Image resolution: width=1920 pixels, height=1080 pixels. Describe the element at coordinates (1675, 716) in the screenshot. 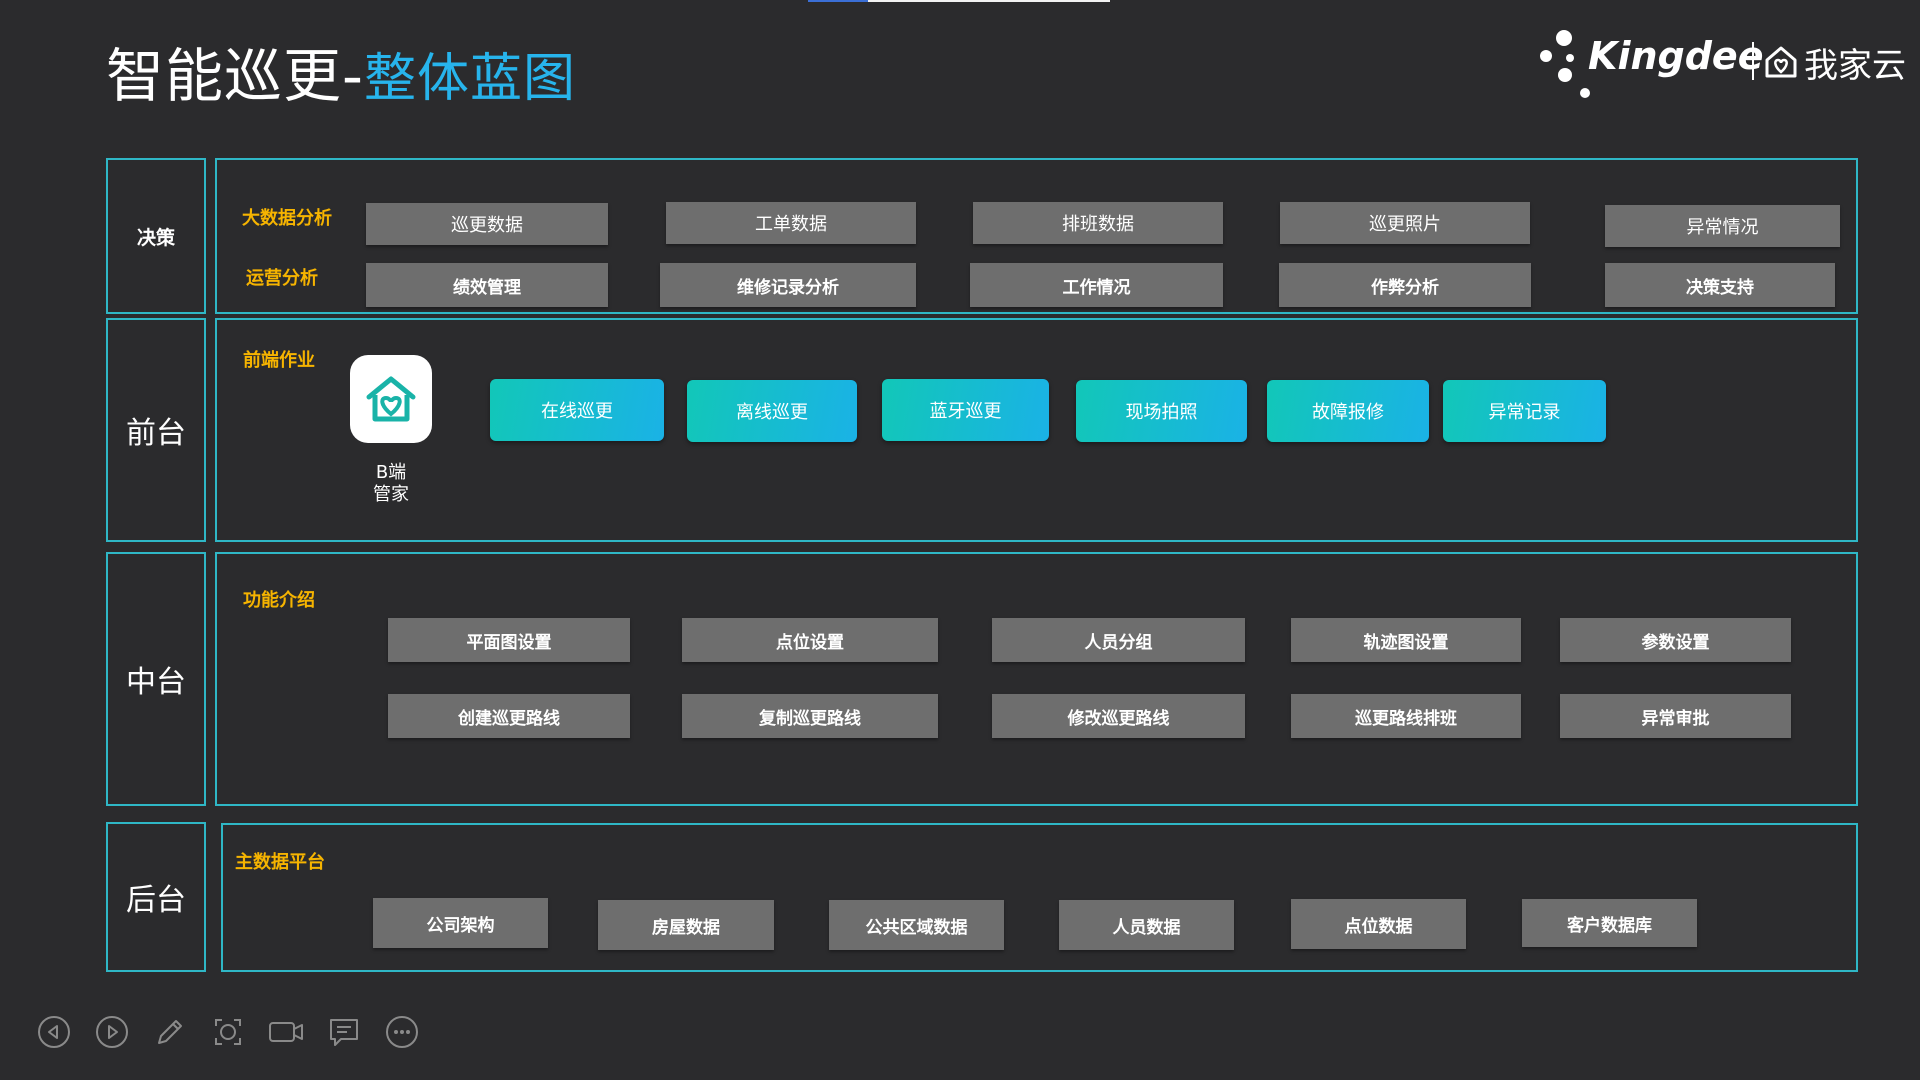

I see `function-item: 异常审批` at that location.